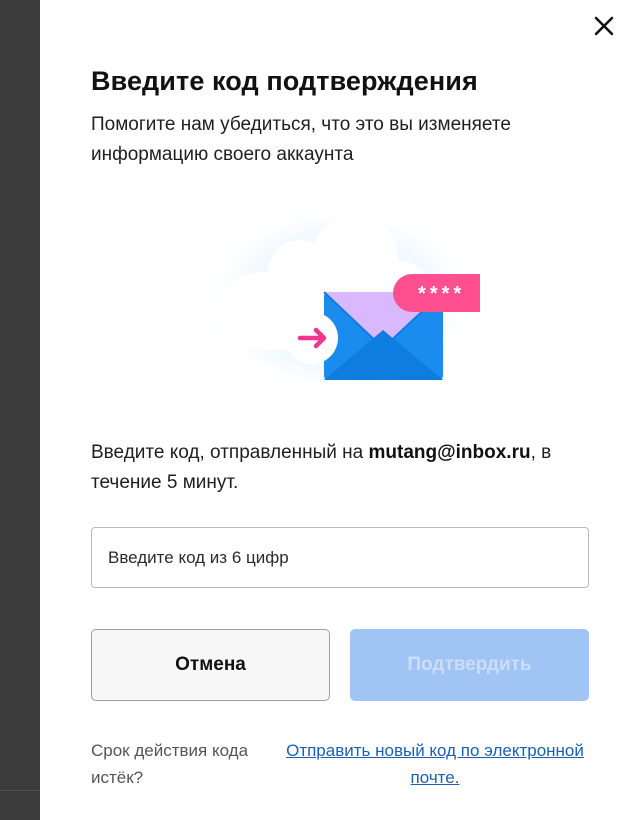 Image resolution: width=636 pixels, height=820 pixels. Describe the element at coordinates (170, 764) in the screenshot. I see `code-expired-text: Срок действия кода истёк?` at that location.